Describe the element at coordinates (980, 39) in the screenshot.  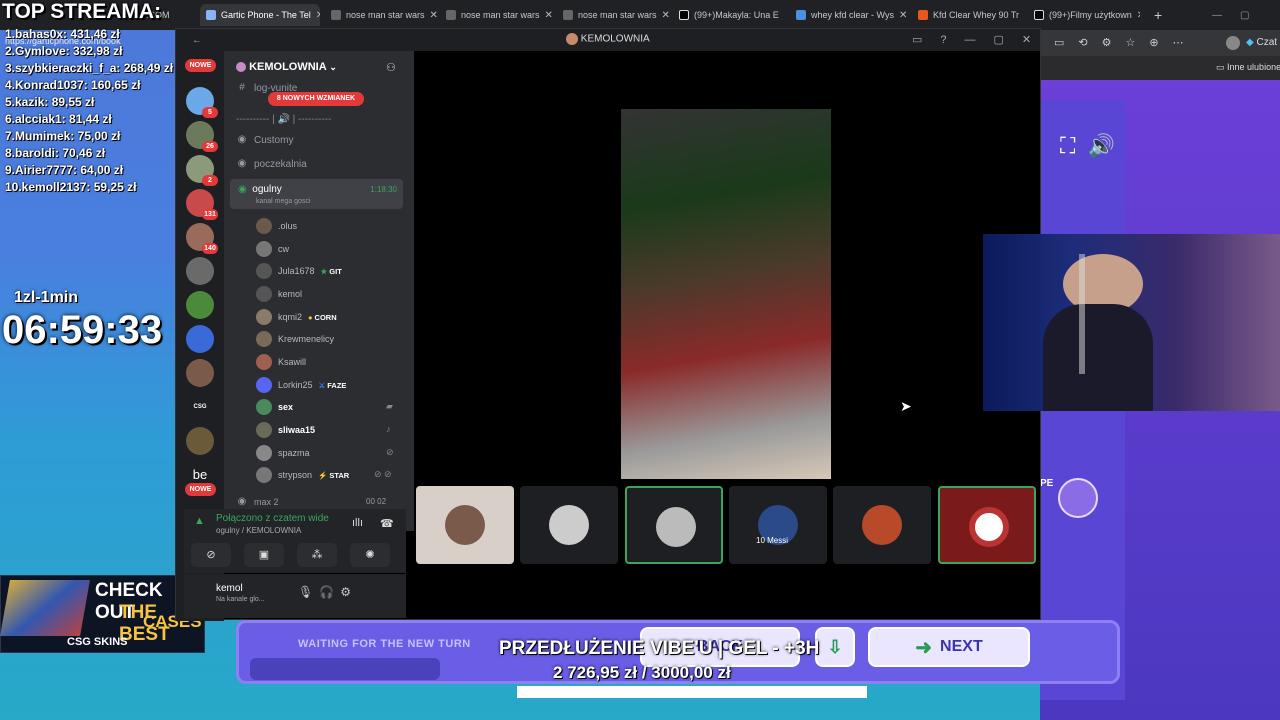
I see `discord-window-controls: ▭?—▢✕` at that location.